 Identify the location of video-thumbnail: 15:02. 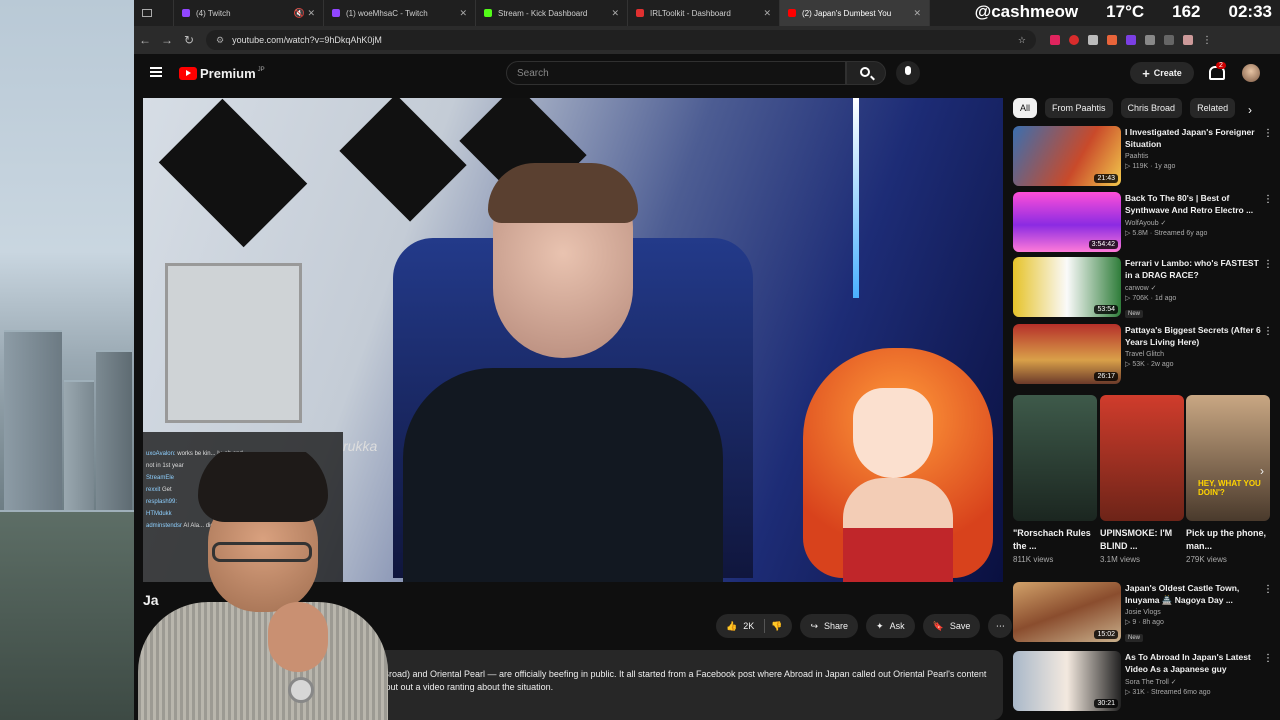
(1067, 612).